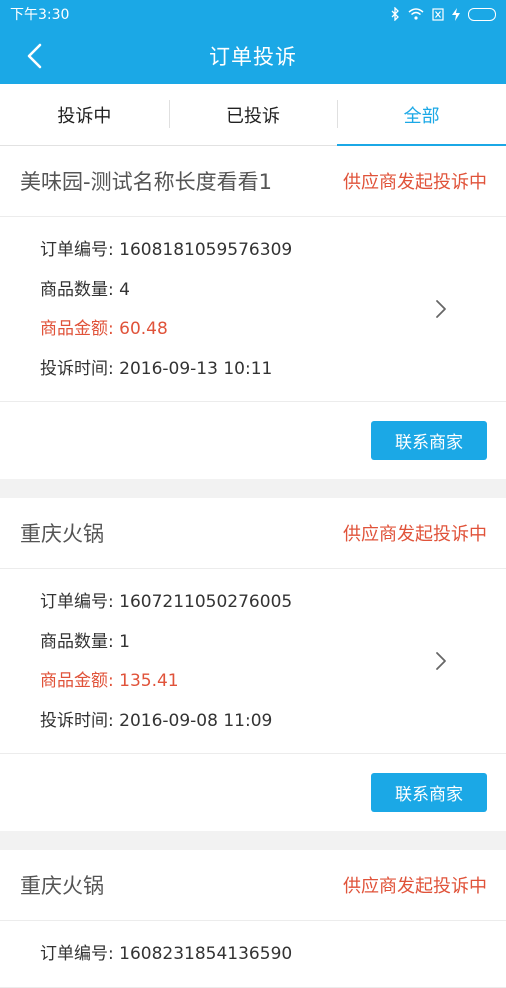  I want to click on tab-in-progress: 投诉中, so click(84, 114).